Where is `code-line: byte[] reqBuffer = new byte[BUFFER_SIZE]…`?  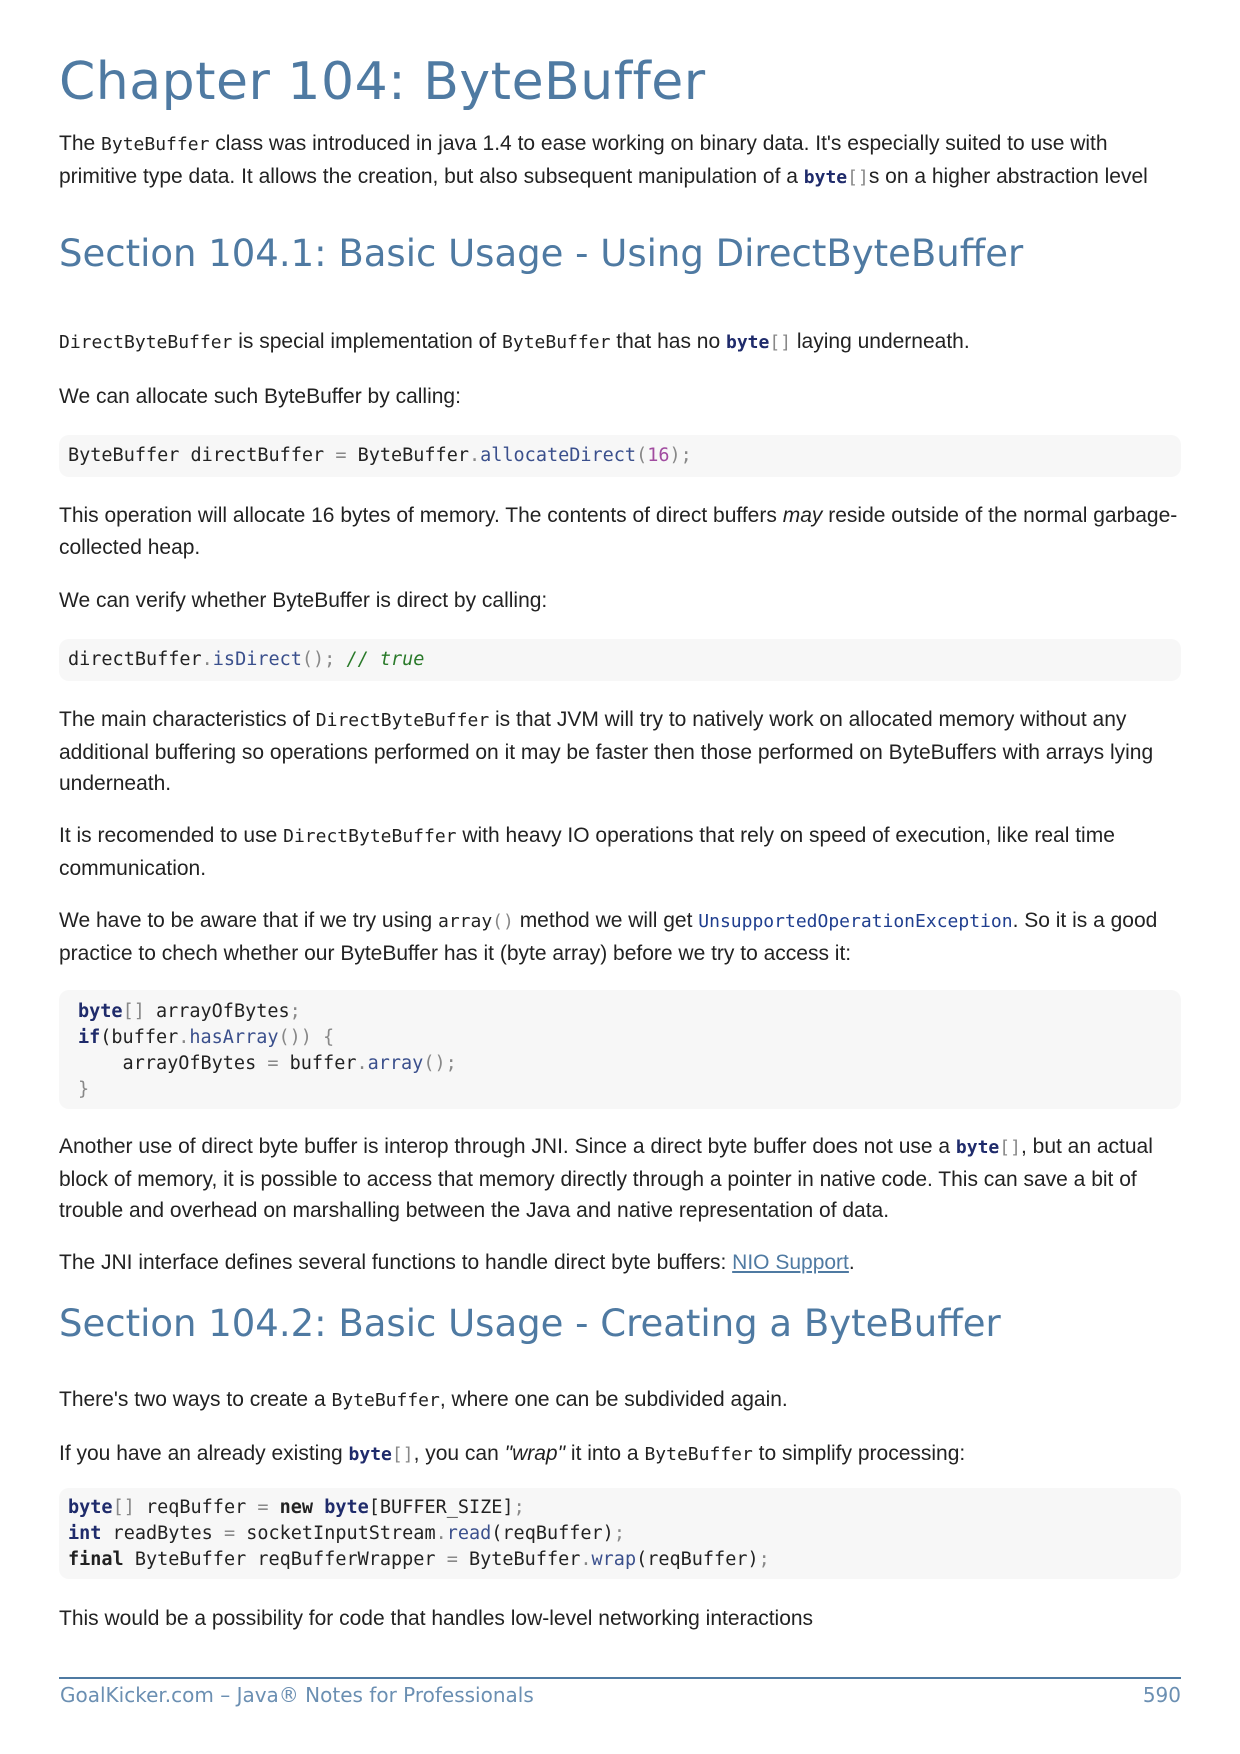 code-line: byte[] reqBuffer = new byte[BUFFER_SIZE]… is located at coordinates (296, 1507).